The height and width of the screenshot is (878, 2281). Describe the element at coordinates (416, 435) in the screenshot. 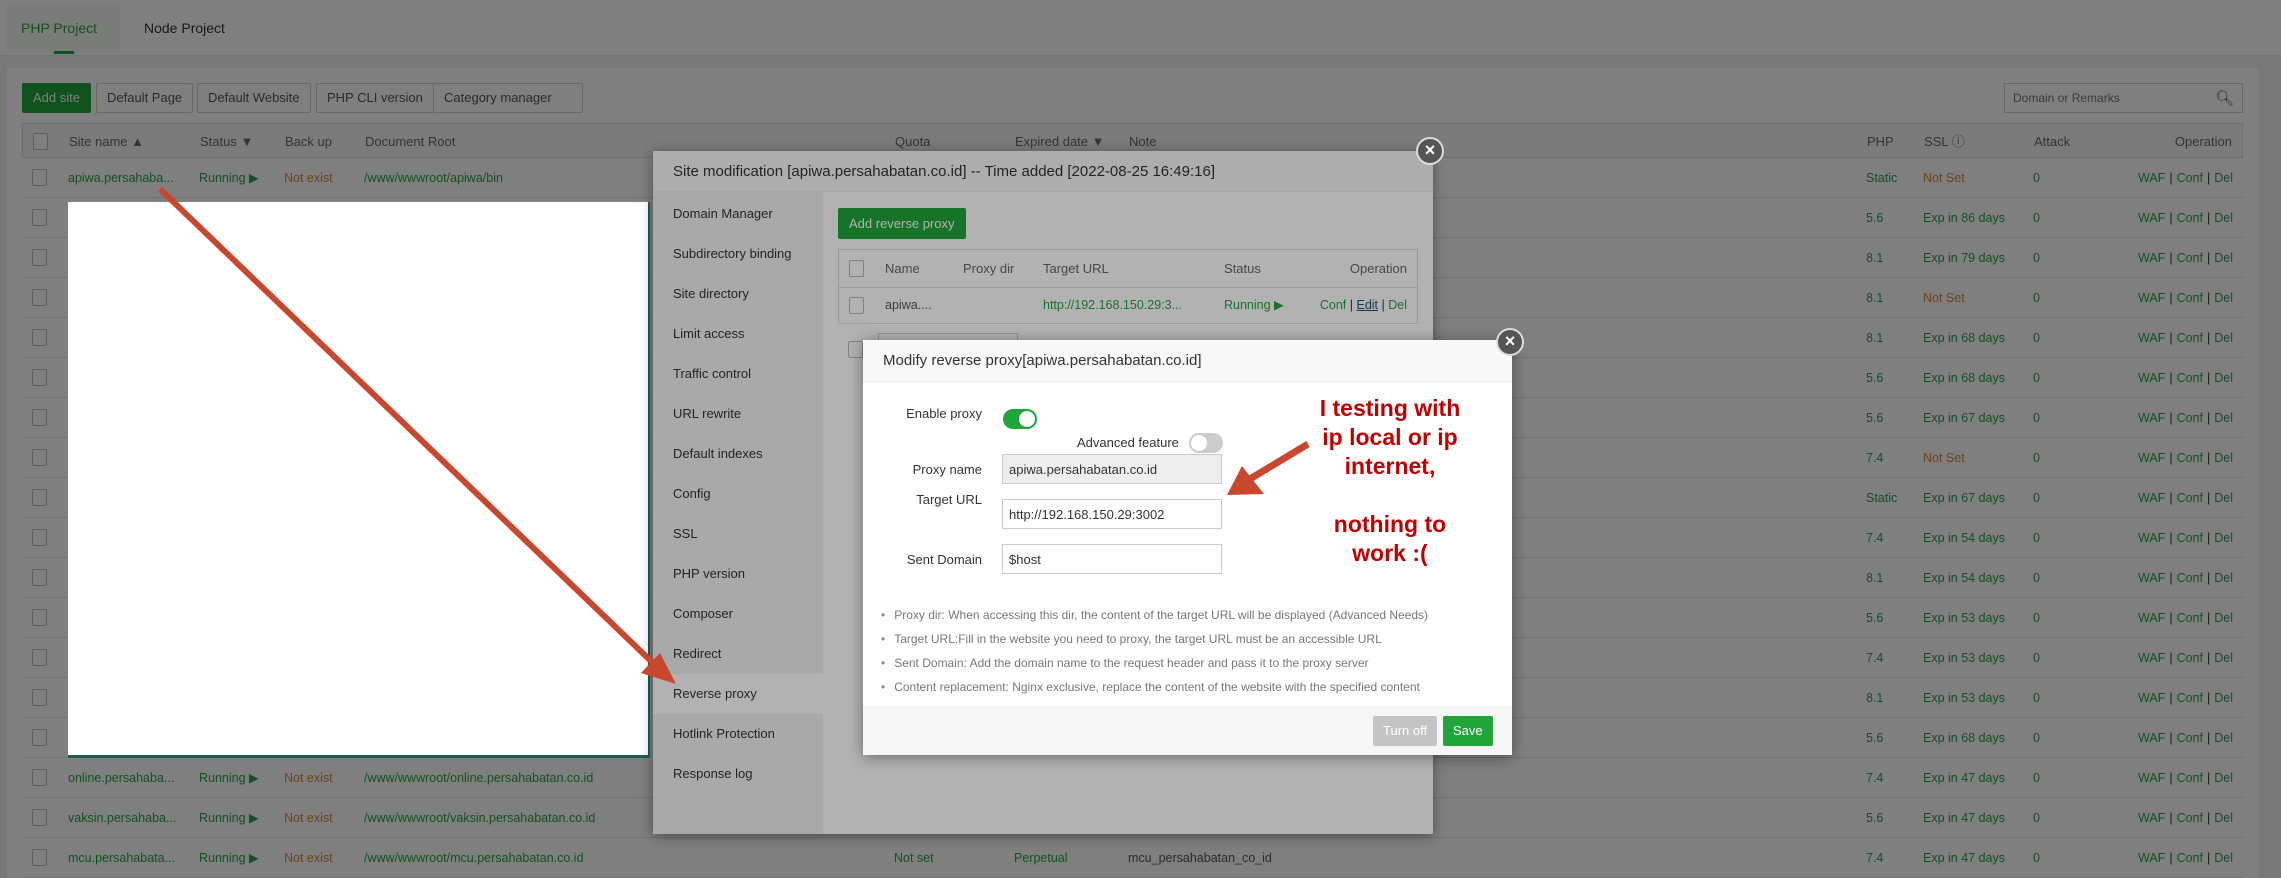

I see `big-arrow-icon` at that location.